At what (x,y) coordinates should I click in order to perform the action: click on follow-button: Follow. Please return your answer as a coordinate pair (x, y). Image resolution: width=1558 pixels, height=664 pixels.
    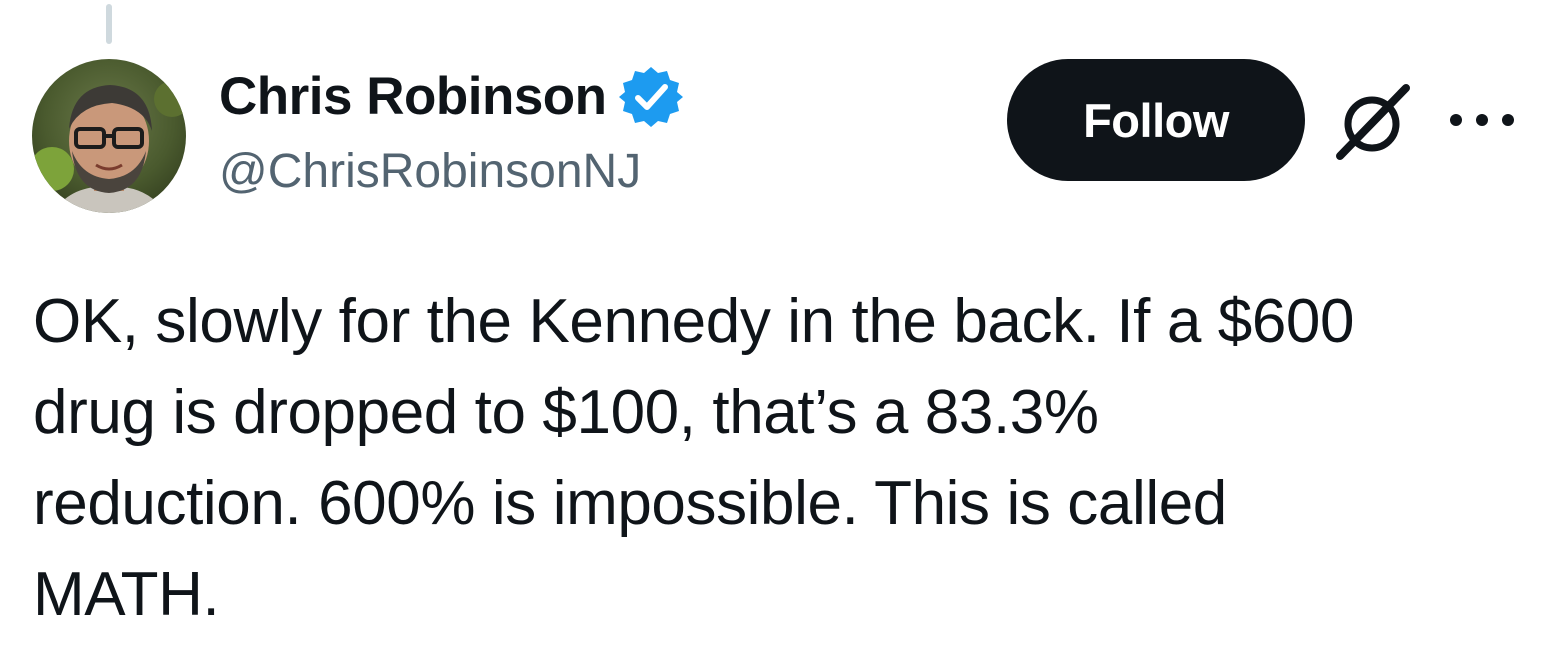
    Looking at the image, I should click on (1156, 120).